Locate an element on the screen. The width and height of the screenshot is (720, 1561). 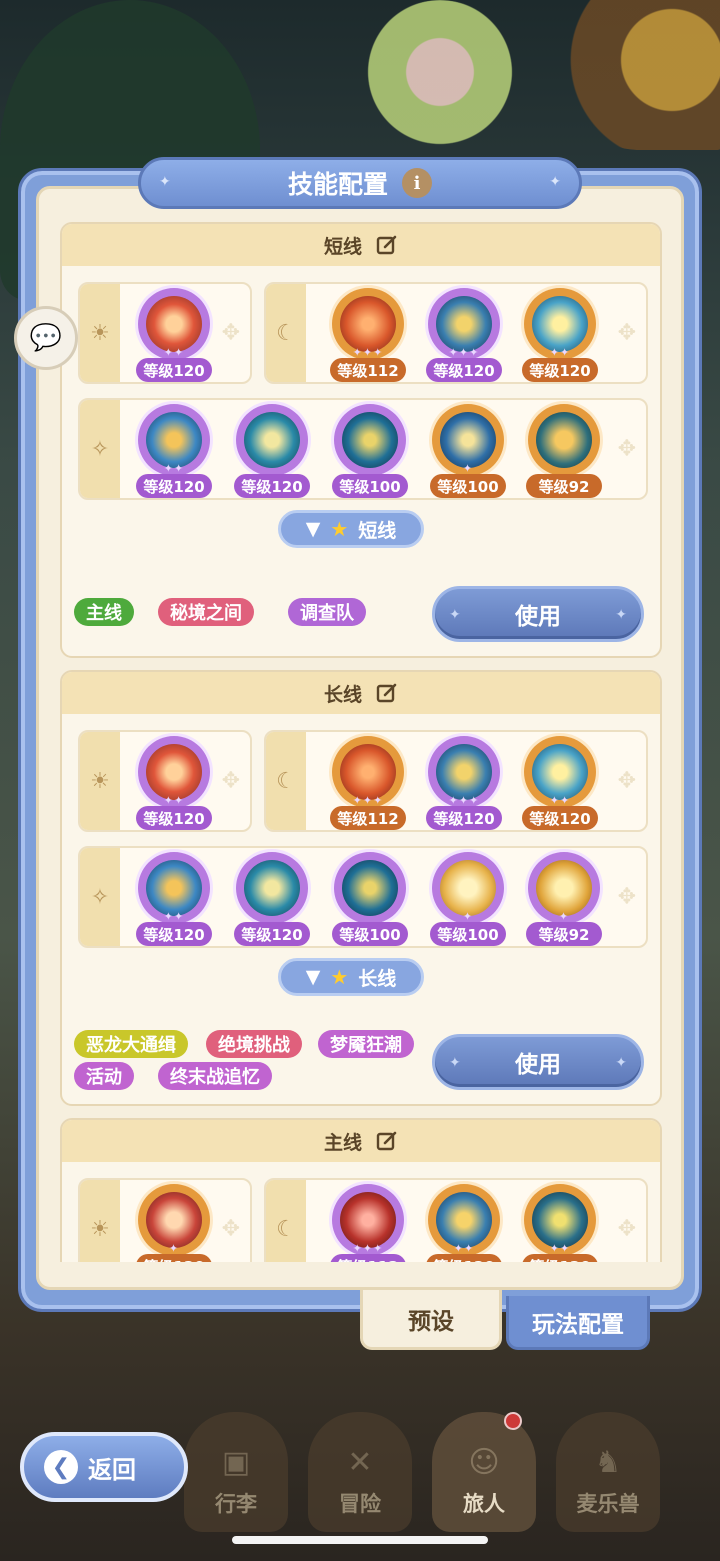
info-icon: i is located at coordinates (417, 183).